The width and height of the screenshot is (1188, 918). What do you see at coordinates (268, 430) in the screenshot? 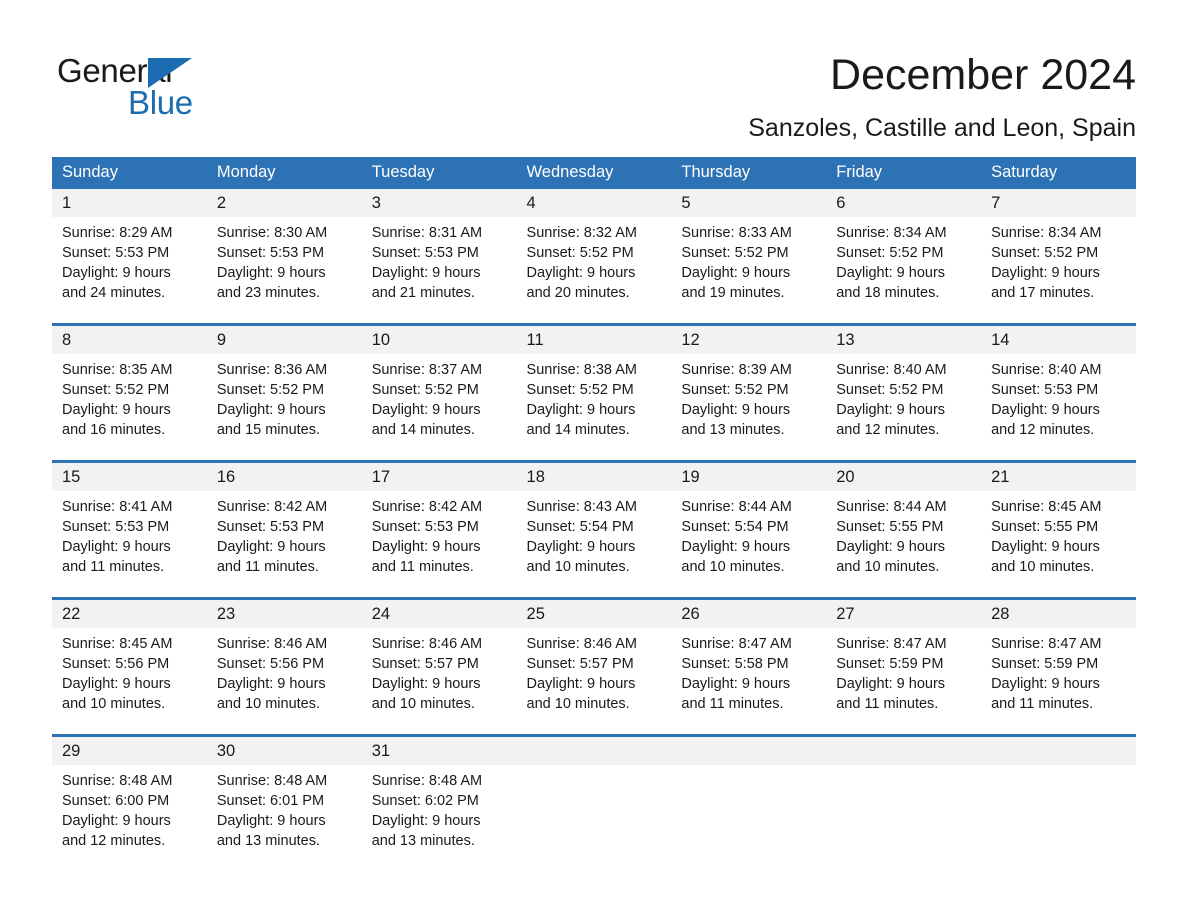
I see `daylight-text-cont: and 15 minutes.` at bounding box center [268, 430].